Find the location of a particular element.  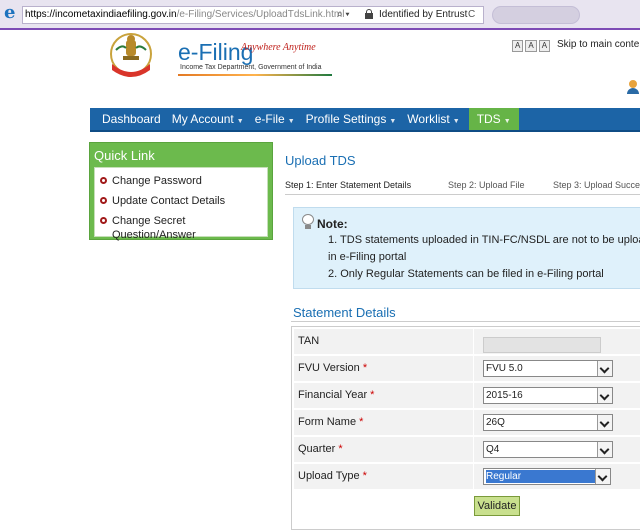

government-emblem-icon is located at coordinates (131, 55).